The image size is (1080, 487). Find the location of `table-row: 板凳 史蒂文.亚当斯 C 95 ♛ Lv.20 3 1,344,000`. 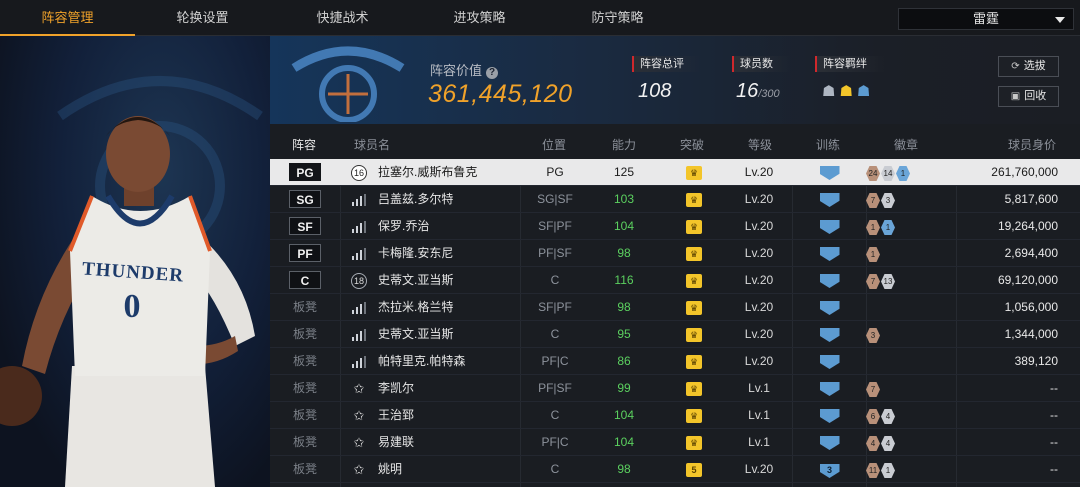

table-row: 板凳 史蒂文.亚当斯 C 95 ♛ Lv.20 3 1,344,000 is located at coordinates (675, 334).